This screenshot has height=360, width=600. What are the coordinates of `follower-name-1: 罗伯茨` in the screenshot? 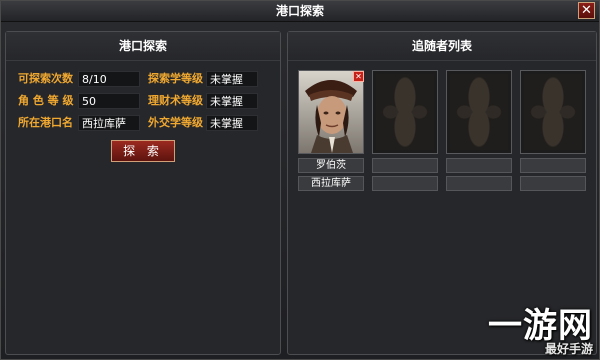 It's located at (331, 165).